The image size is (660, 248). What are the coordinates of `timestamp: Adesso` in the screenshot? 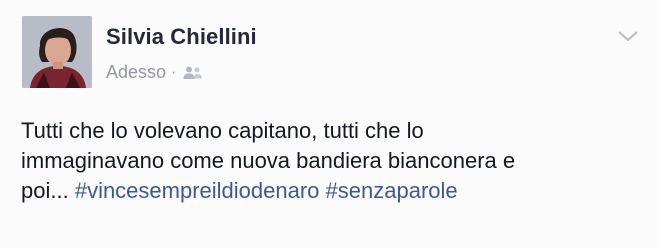 It's located at (136, 72).